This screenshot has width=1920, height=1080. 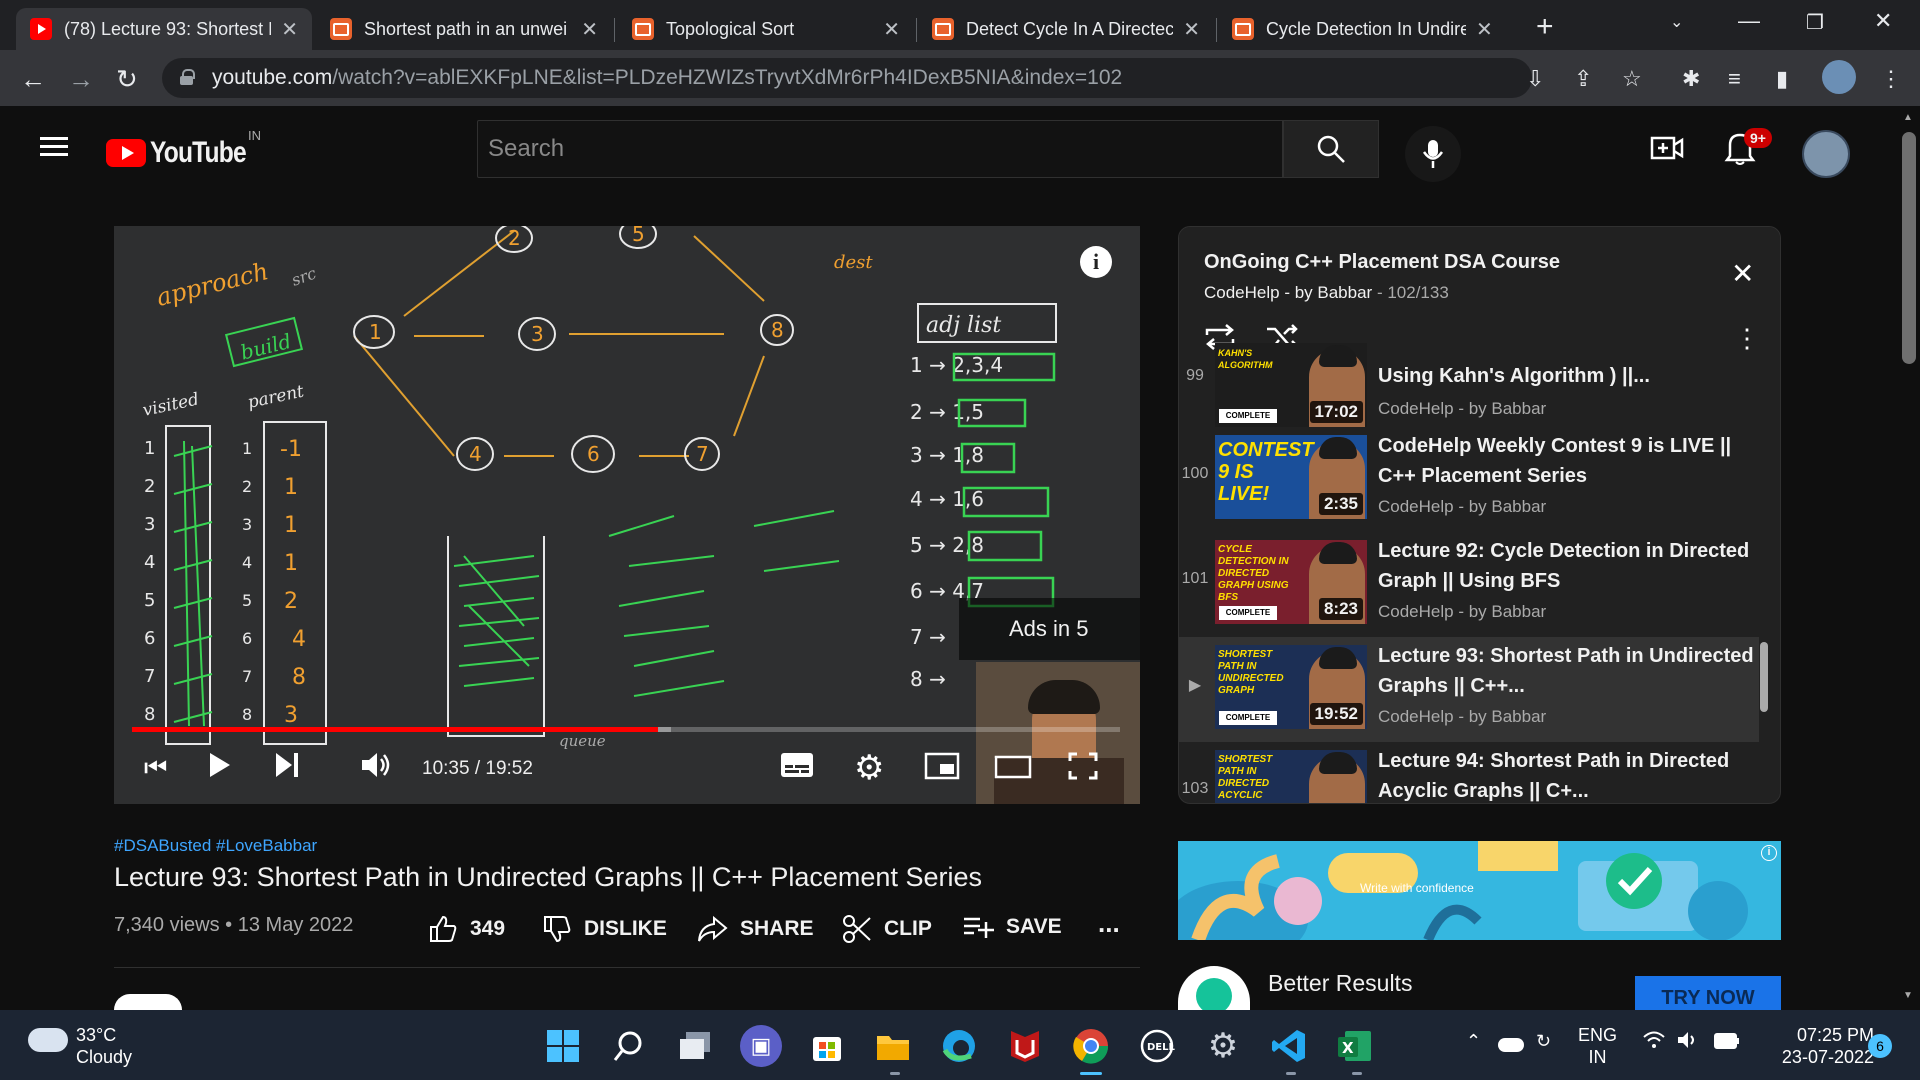 I want to click on profile-avatar, so click(x=1839, y=77).